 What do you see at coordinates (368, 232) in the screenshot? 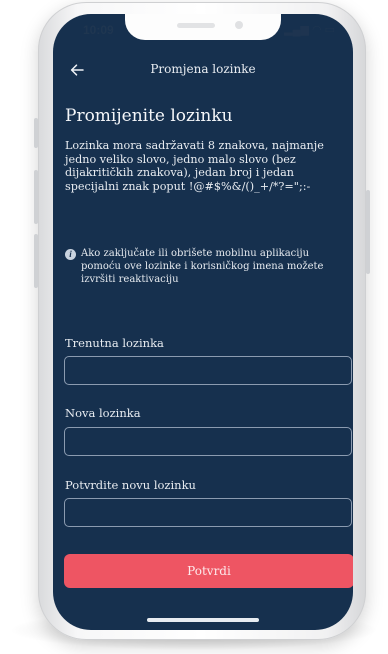
I see `power-button` at bounding box center [368, 232].